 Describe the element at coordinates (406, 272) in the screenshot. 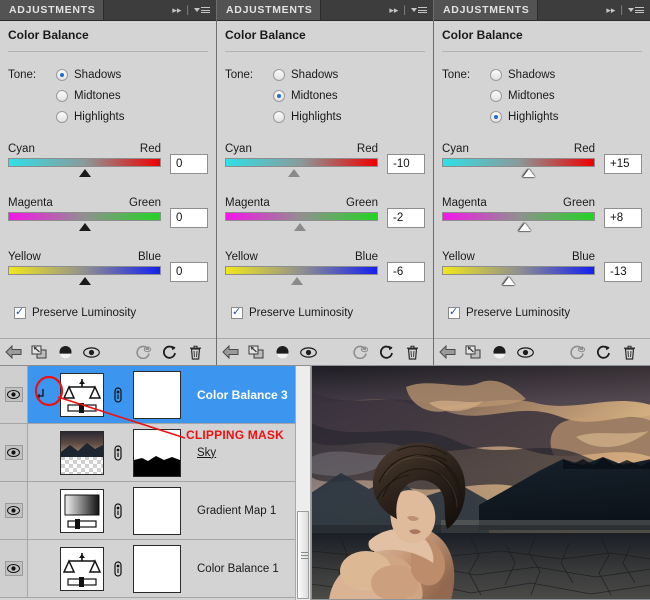

I see `slider-value-yellow-blue: -6` at that location.